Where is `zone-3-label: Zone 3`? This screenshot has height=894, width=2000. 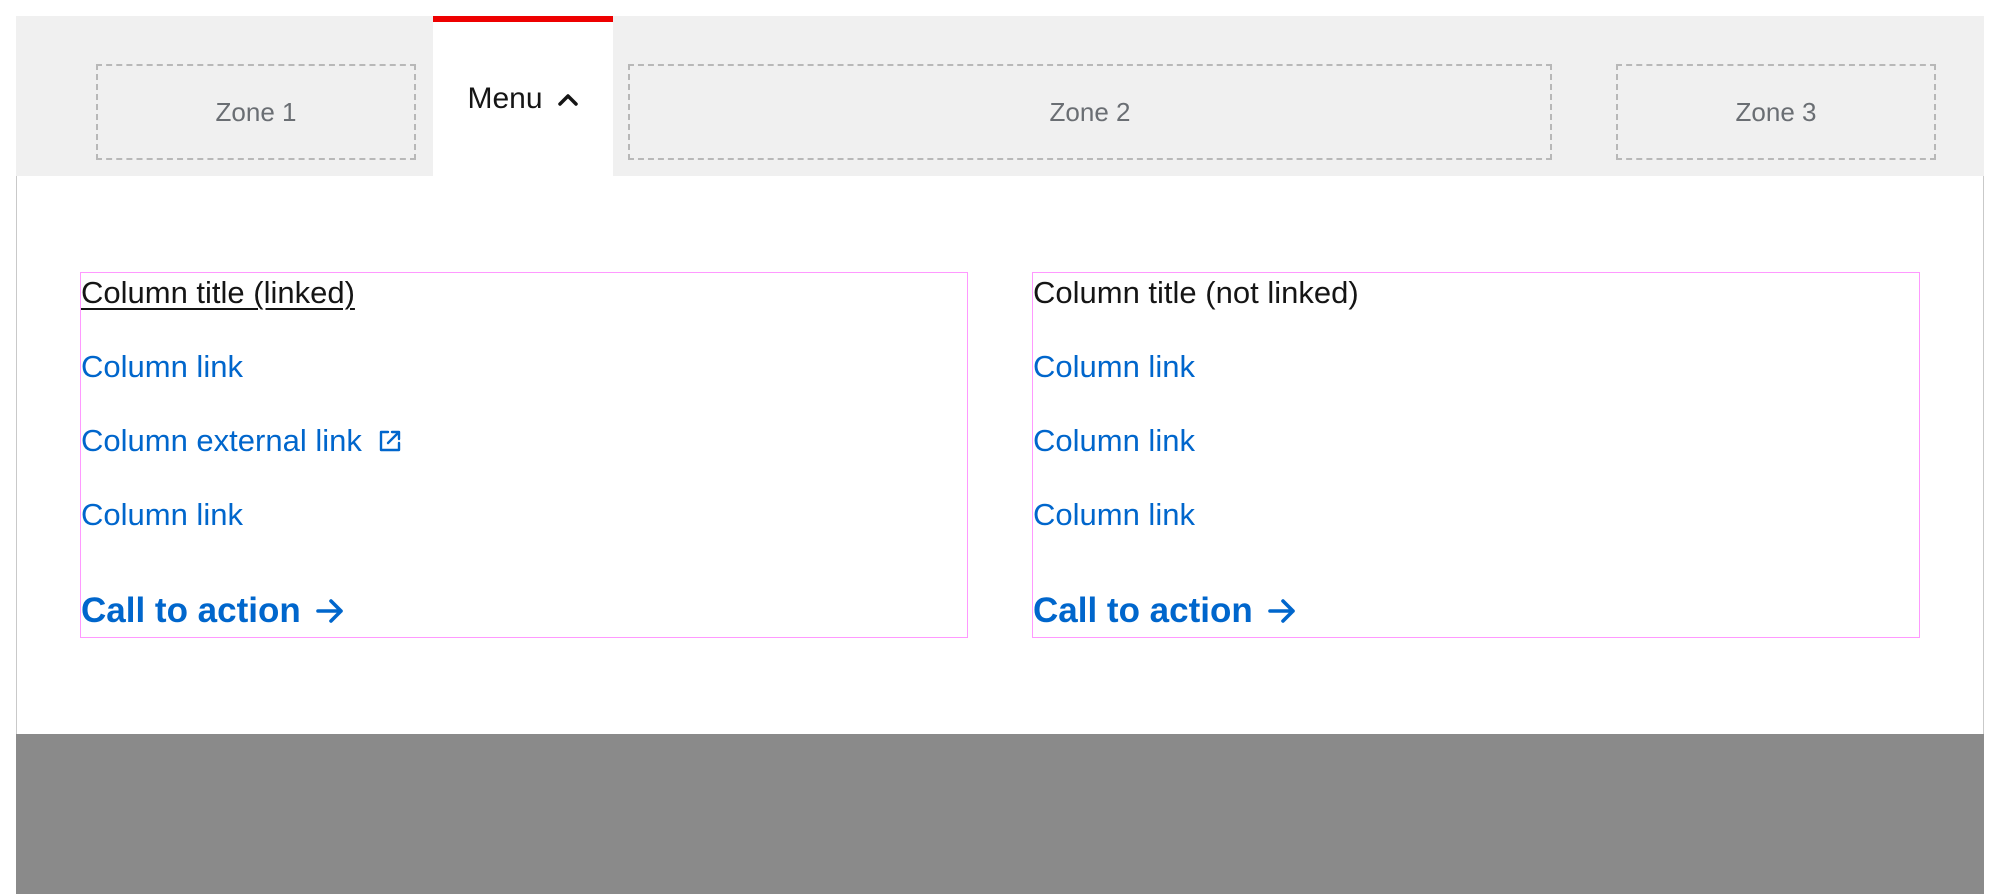
zone-3-label: Zone 3 is located at coordinates (1776, 111).